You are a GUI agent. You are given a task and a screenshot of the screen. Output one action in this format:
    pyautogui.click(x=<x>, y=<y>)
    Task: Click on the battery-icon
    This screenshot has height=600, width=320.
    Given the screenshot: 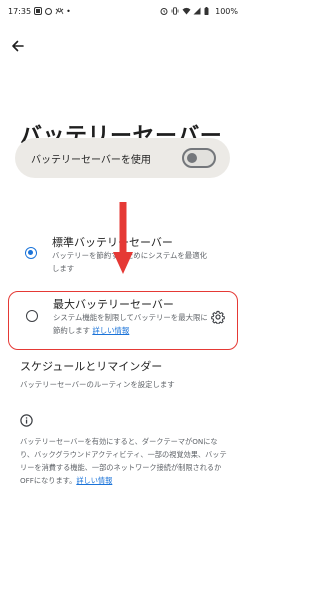 What is the action you would take?
    pyautogui.click(x=208, y=11)
    